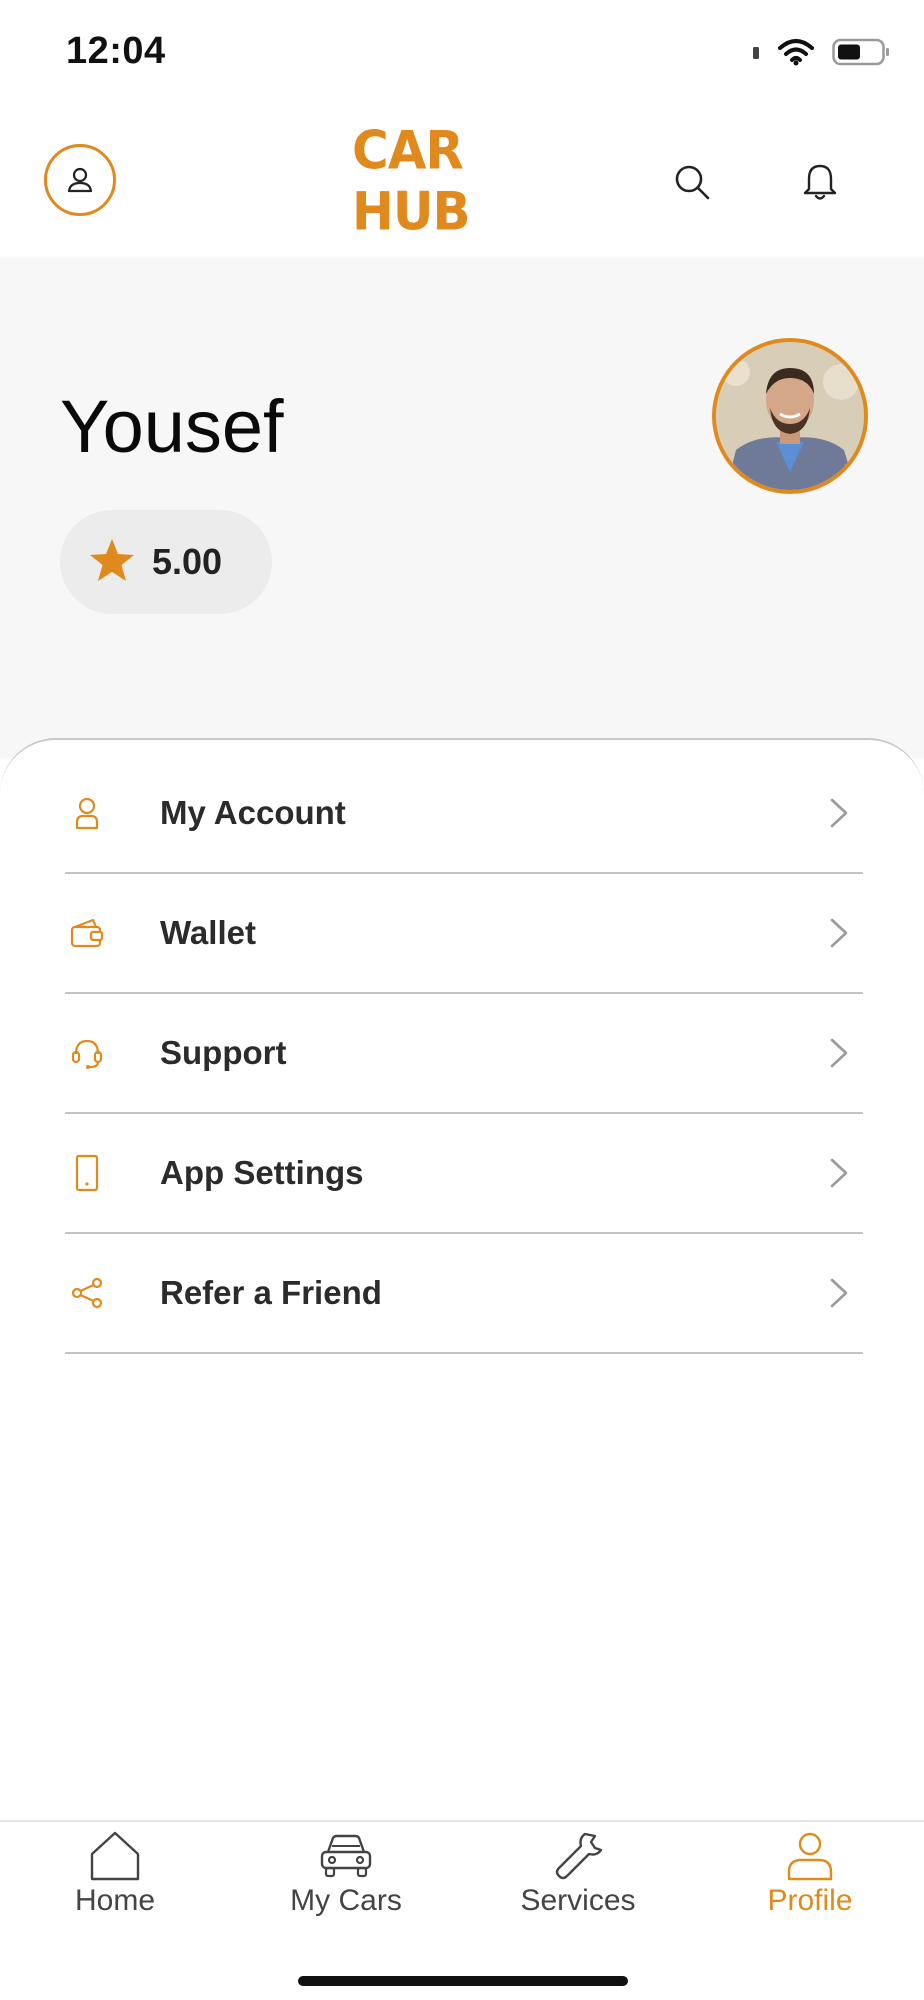 This screenshot has height=2000, width=924. What do you see at coordinates (172, 426) in the screenshot?
I see `user-name: Yousef` at bounding box center [172, 426].